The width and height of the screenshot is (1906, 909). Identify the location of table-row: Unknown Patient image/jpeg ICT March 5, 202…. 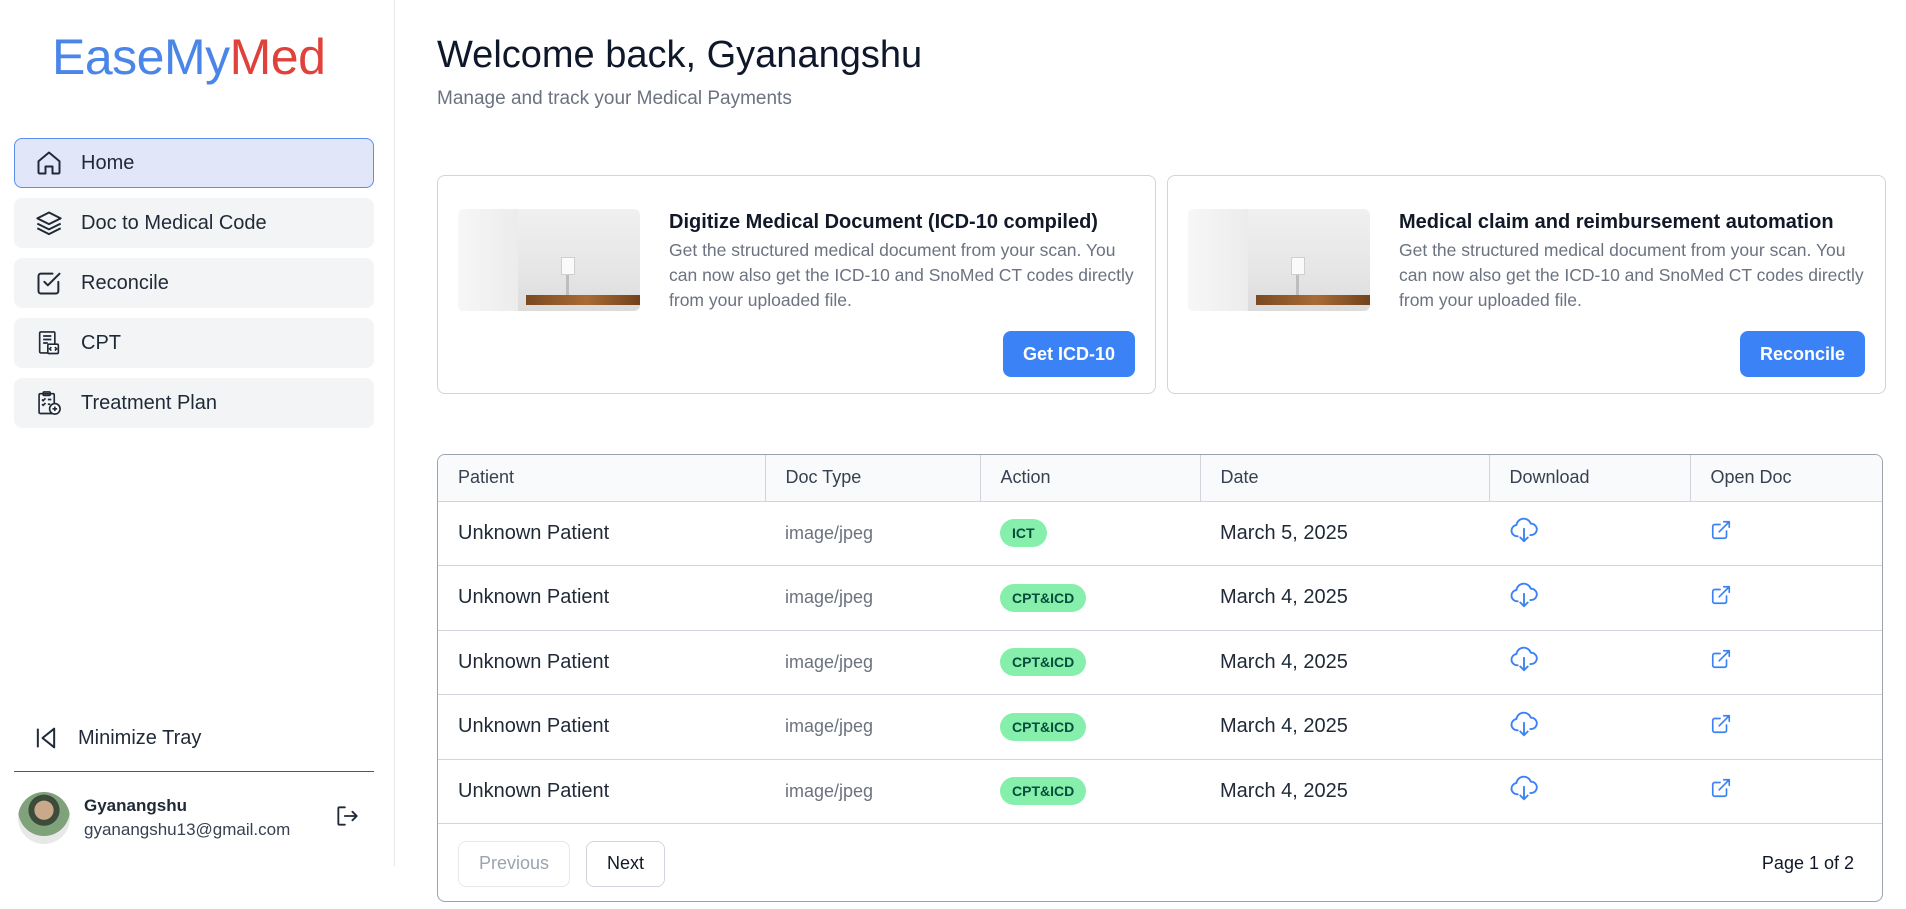
(1160, 533).